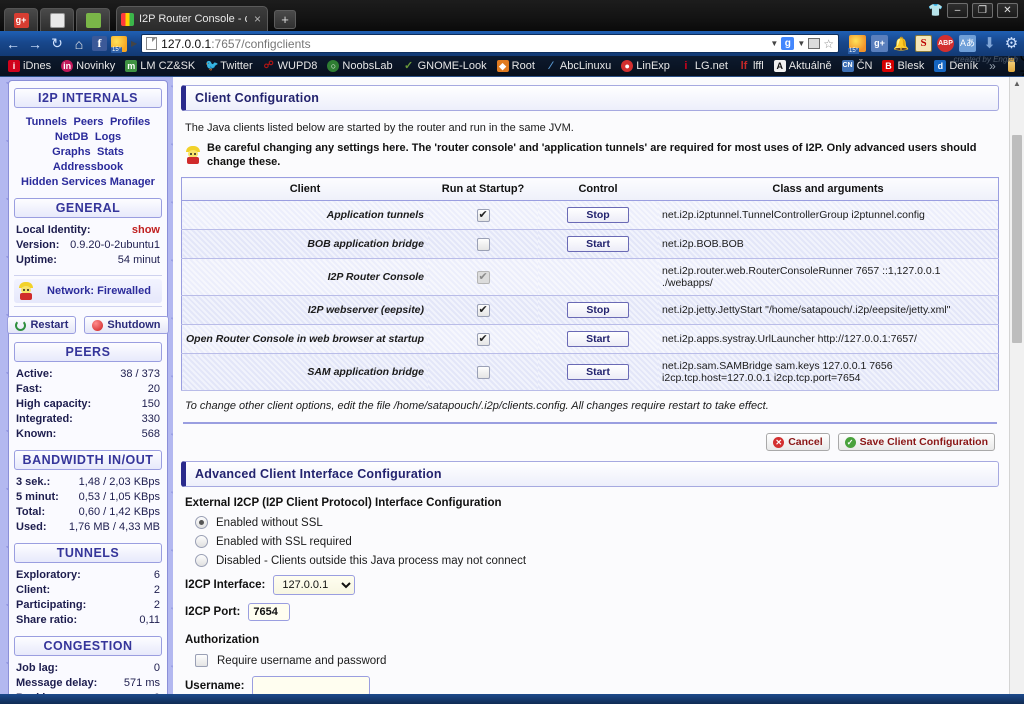 The image size is (1024, 704). Describe the element at coordinates (285, 19) in the screenshot. I see `new-tab-button: +` at that location.